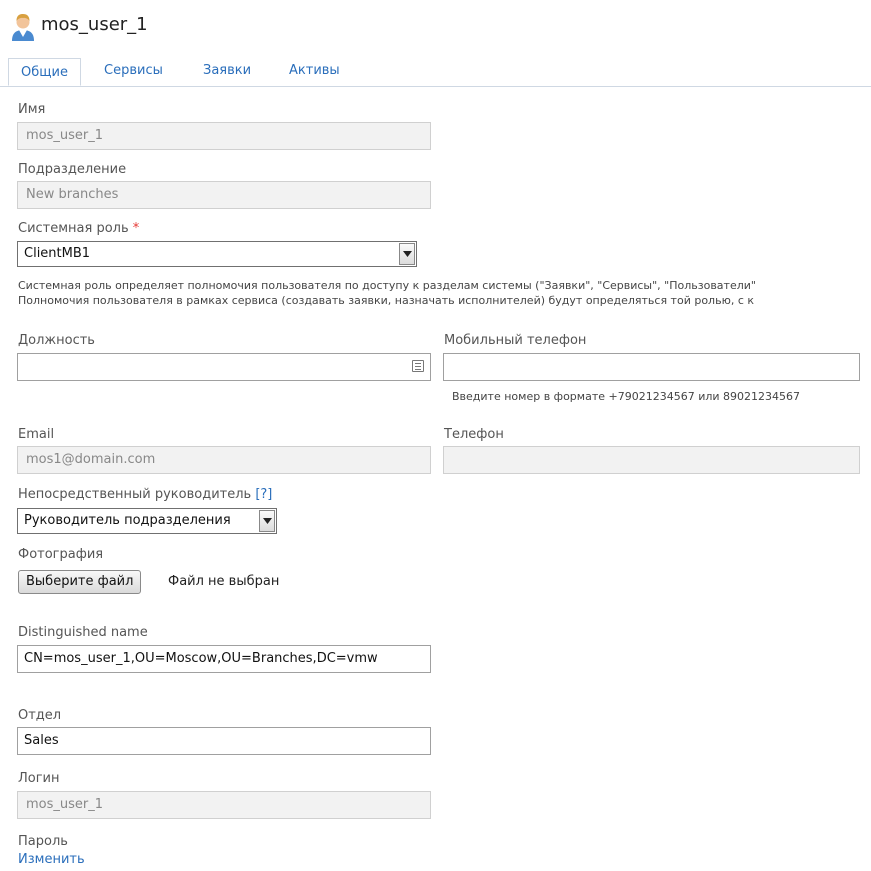 The height and width of the screenshot is (871, 871). I want to click on manager-help-link: [?], so click(263, 494).